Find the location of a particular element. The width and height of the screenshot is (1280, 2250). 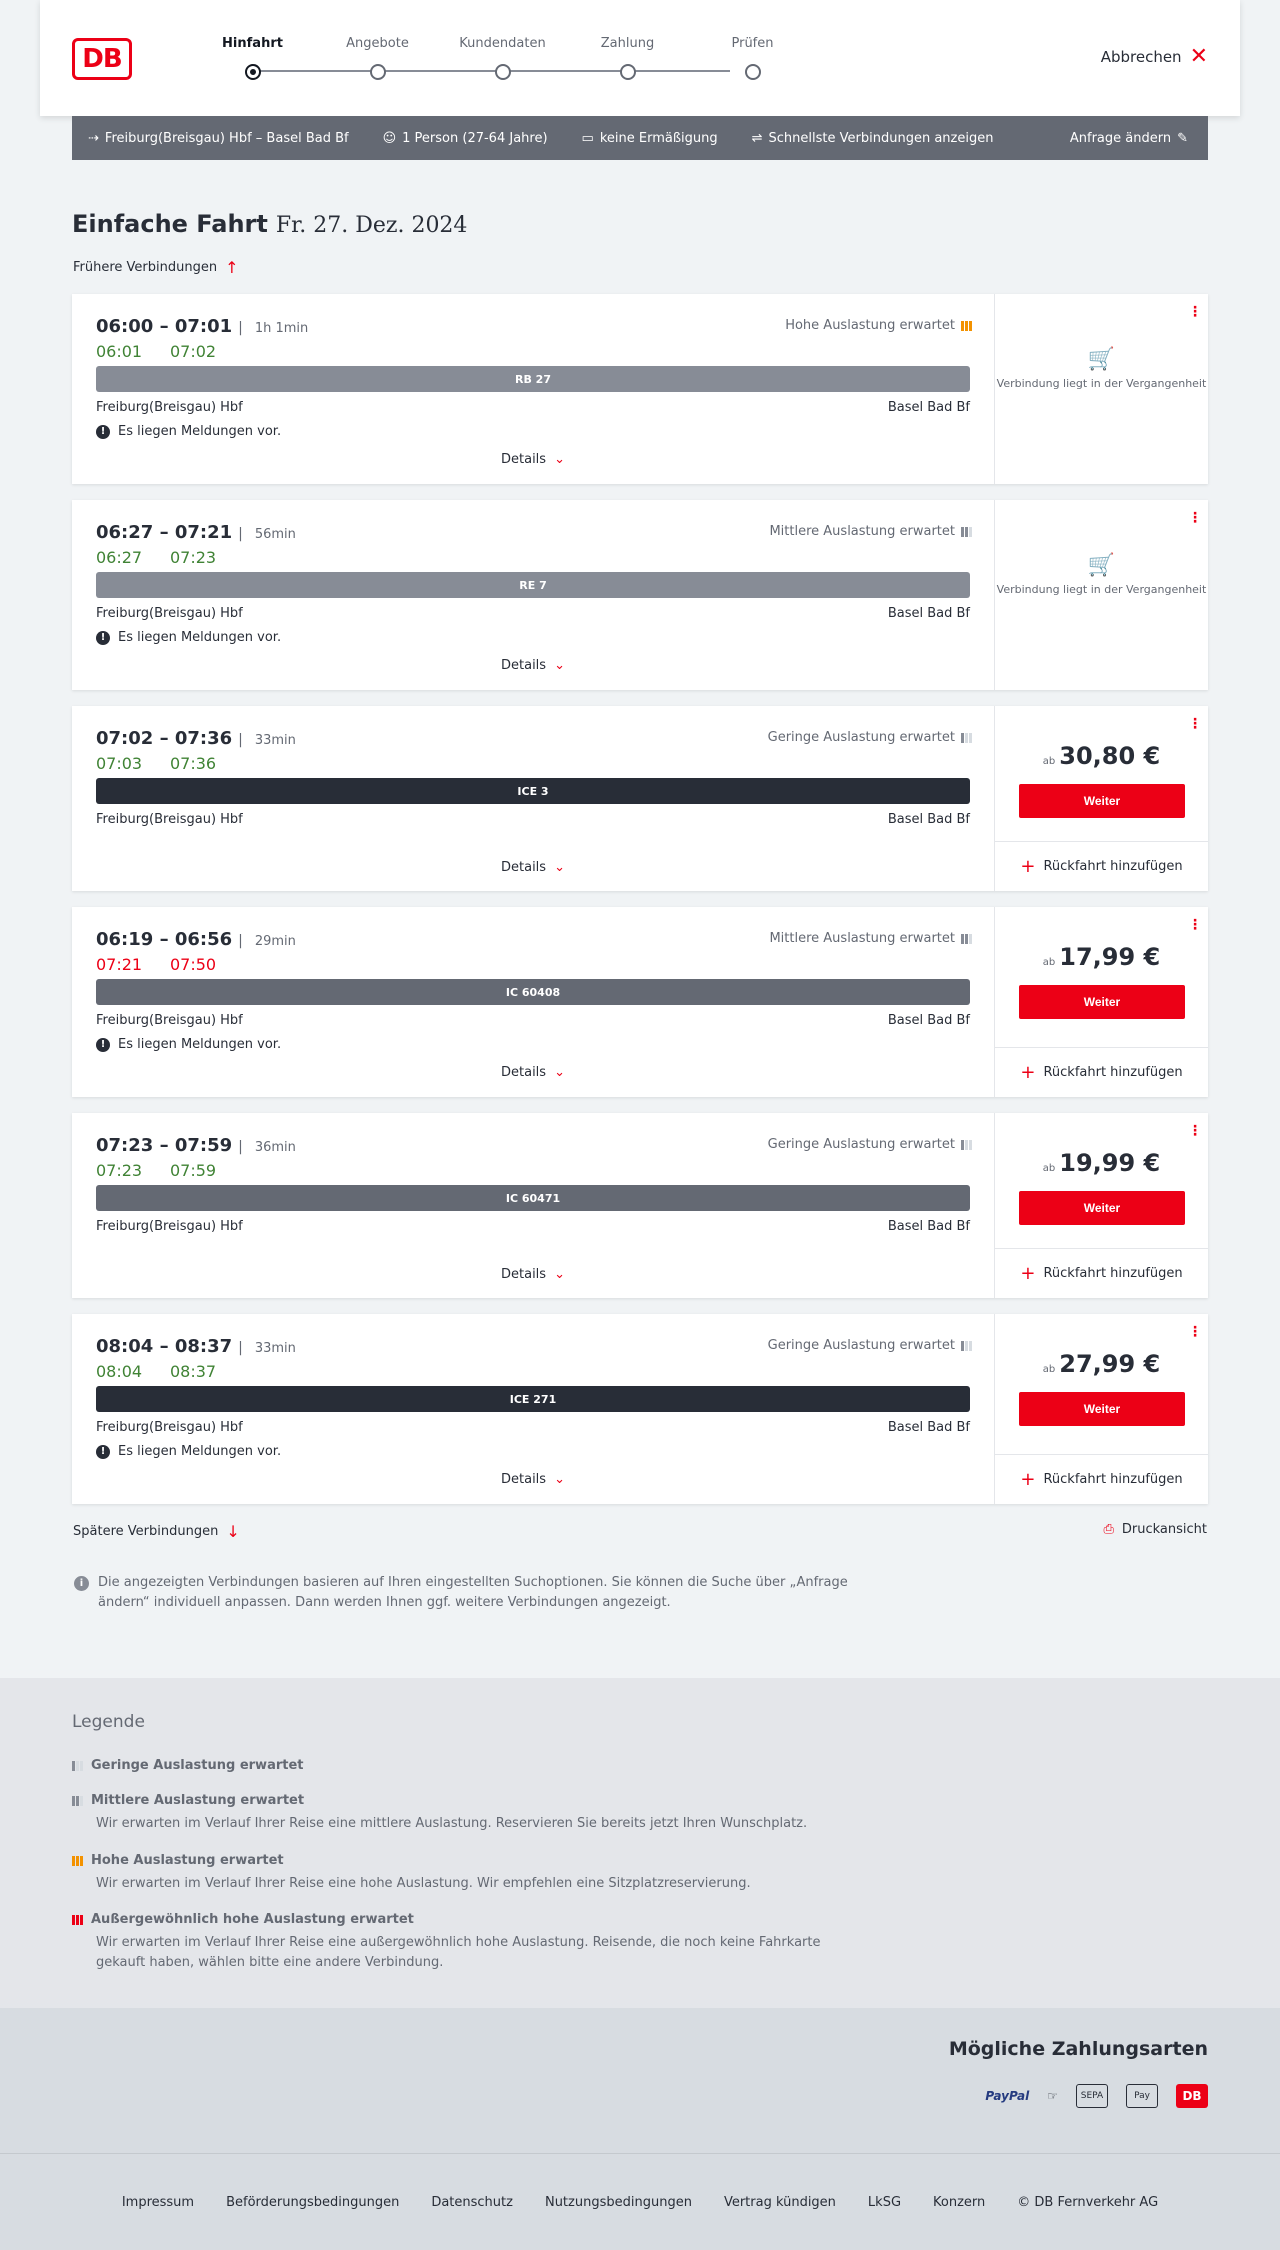

footer-link: Beförderungsbedingungen is located at coordinates (312, 2202).